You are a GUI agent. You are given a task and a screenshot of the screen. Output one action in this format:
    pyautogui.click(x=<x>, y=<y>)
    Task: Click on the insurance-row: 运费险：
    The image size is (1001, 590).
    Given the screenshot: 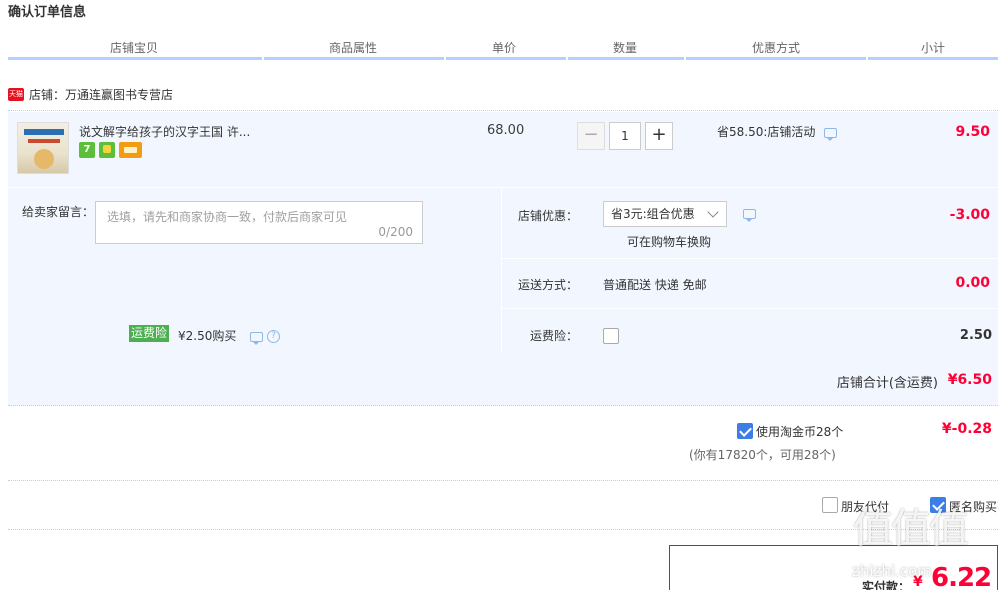 What is the action you would take?
    pyautogui.click(x=750, y=331)
    